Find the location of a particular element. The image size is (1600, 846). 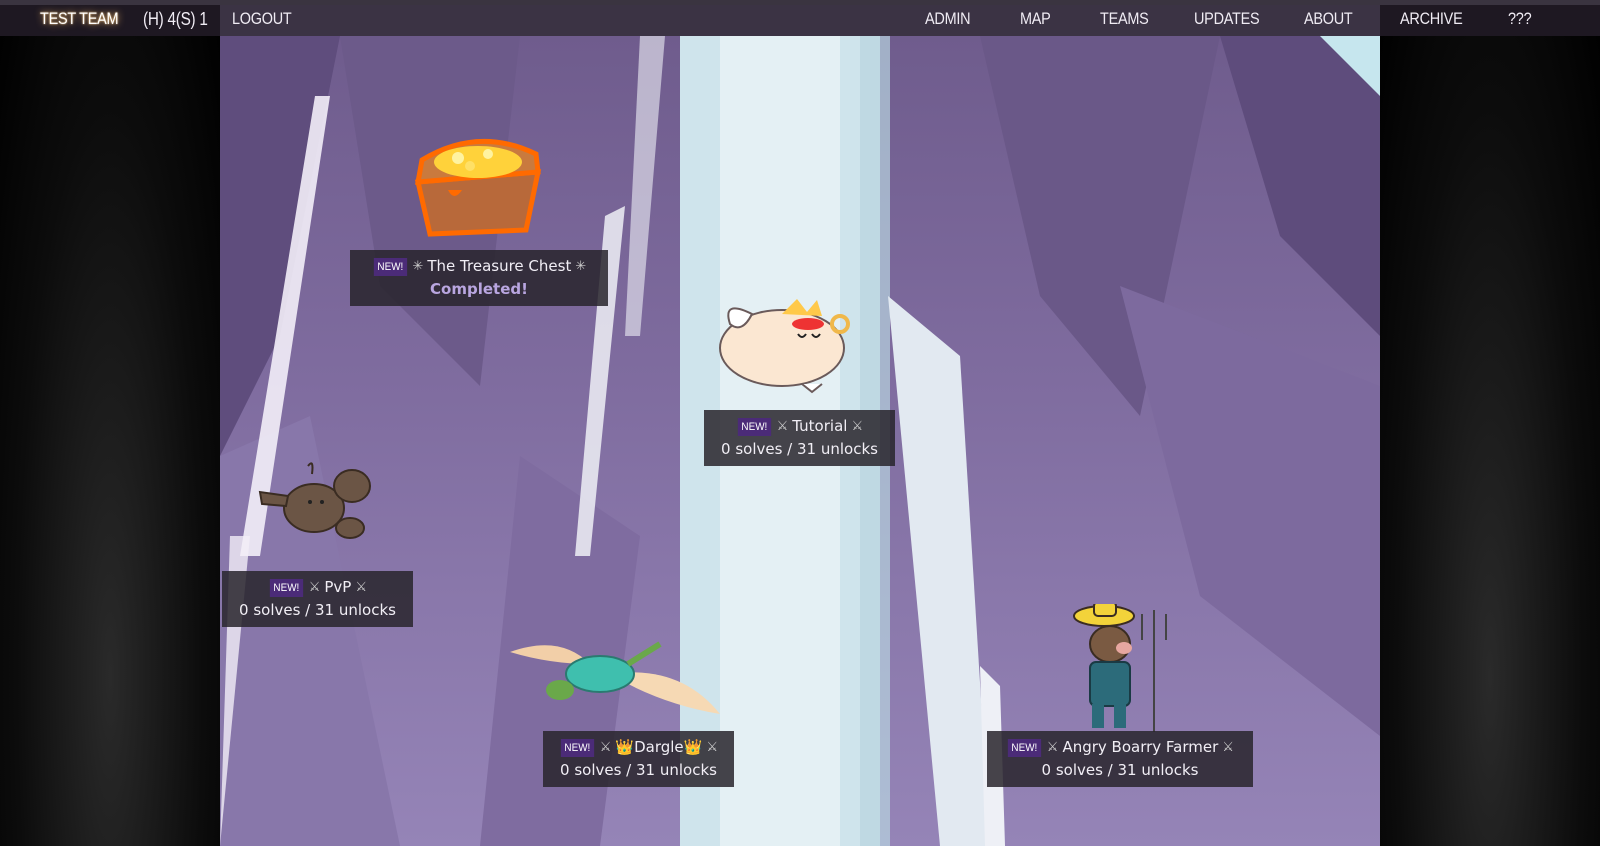

left-background is located at coordinates (110, 423).